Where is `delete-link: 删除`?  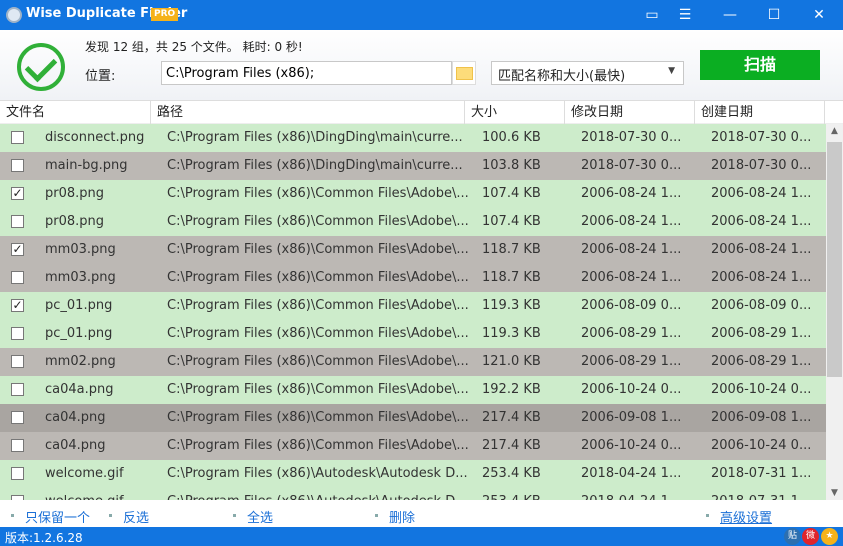 delete-link: 删除 is located at coordinates (394, 516).